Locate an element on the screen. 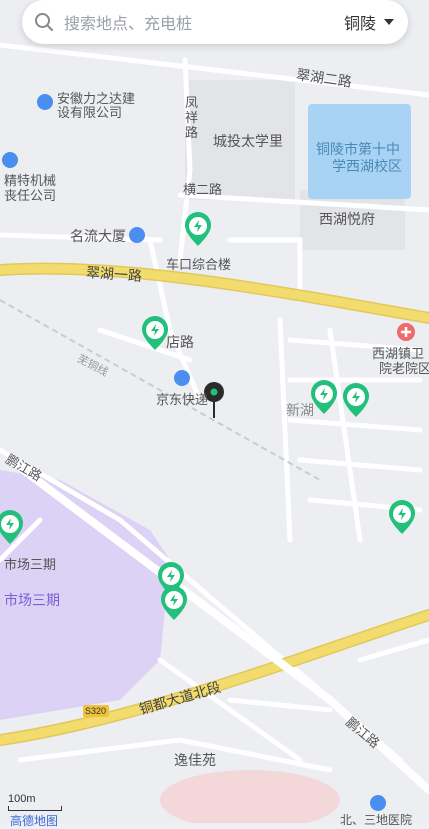 The image size is (429, 829). search-input: 搜索地点、充电桩 is located at coordinates (204, 22).